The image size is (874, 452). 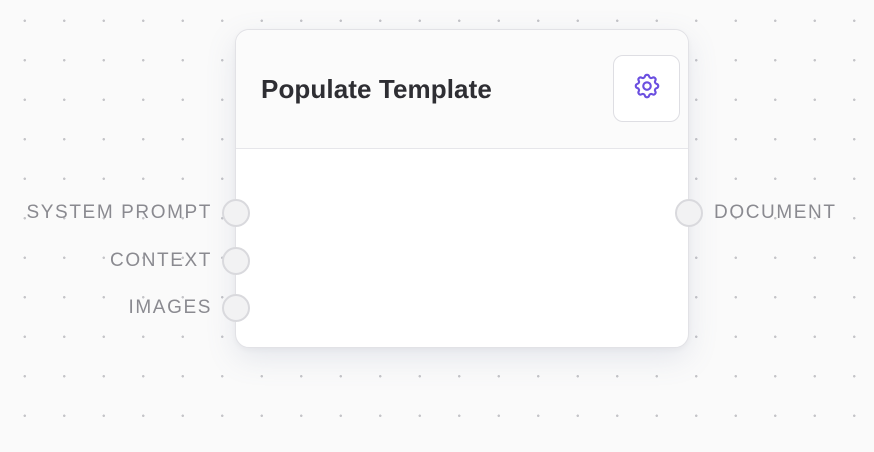 What do you see at coordinates (236, 261) in the screenshot?
I see `input-port-context` at bounding box center [236, 261].